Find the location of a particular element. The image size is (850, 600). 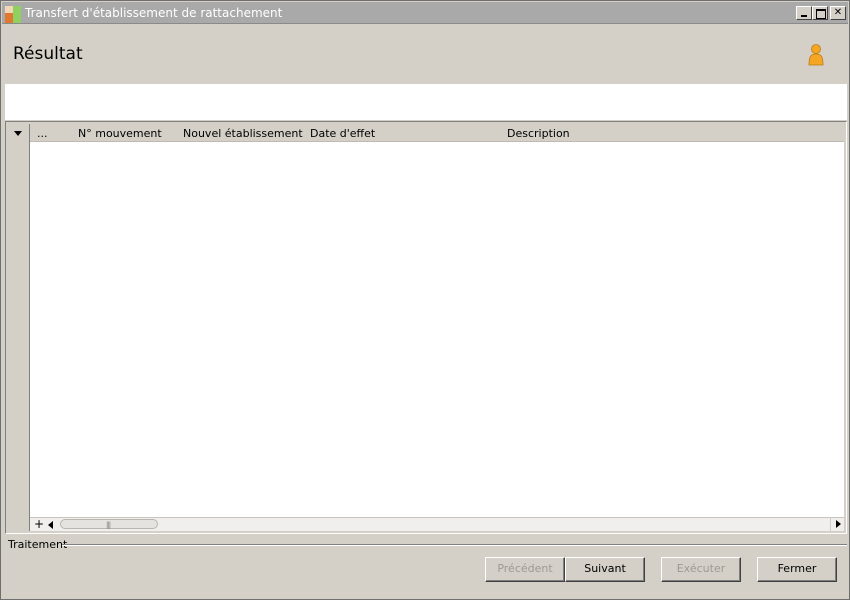

scroll-right-icon is located at coordinates (838, 524).